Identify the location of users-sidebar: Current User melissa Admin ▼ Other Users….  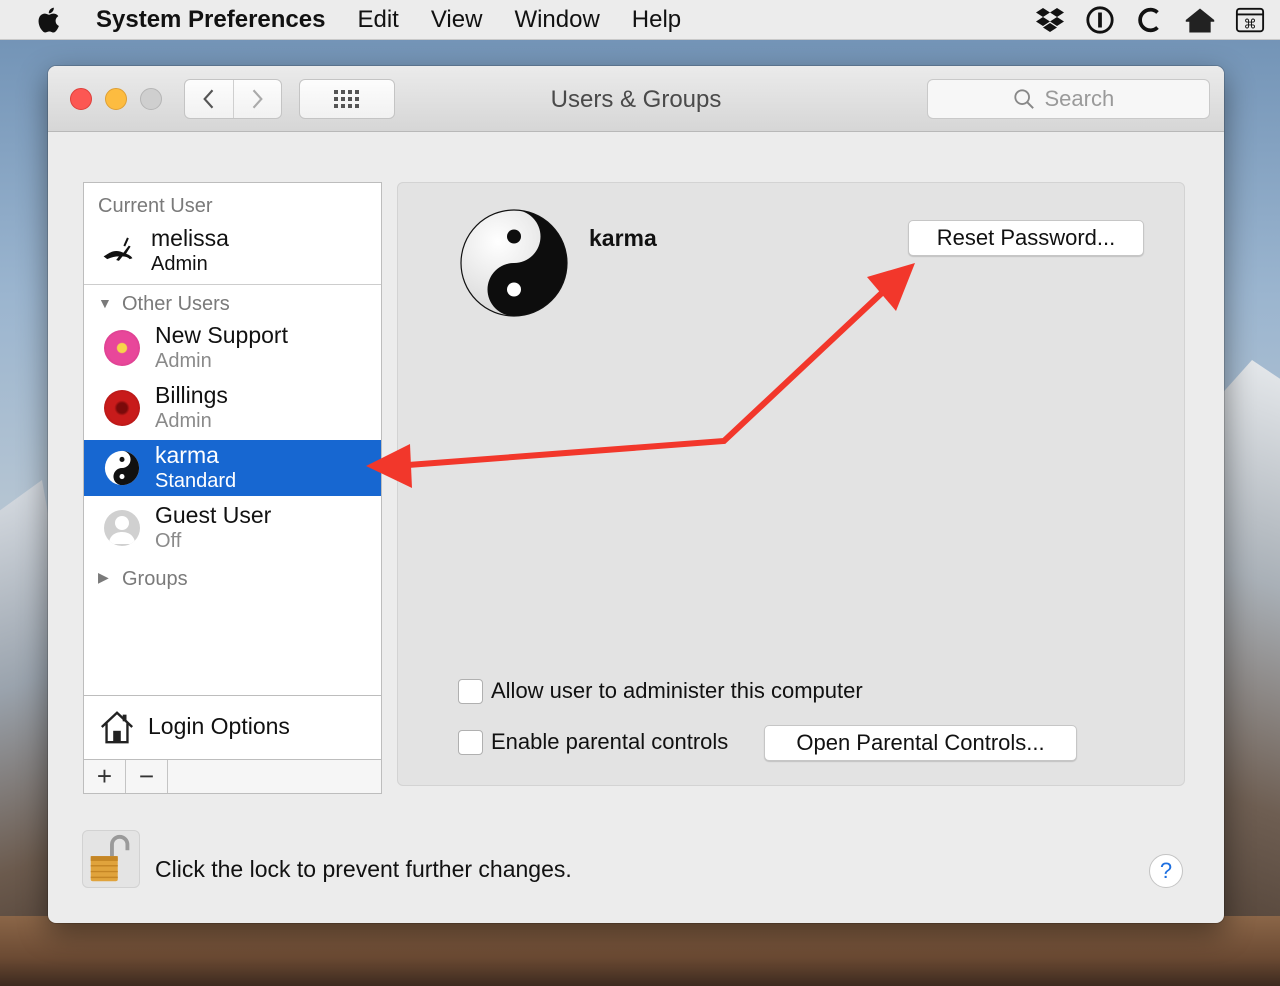
(232, 488).